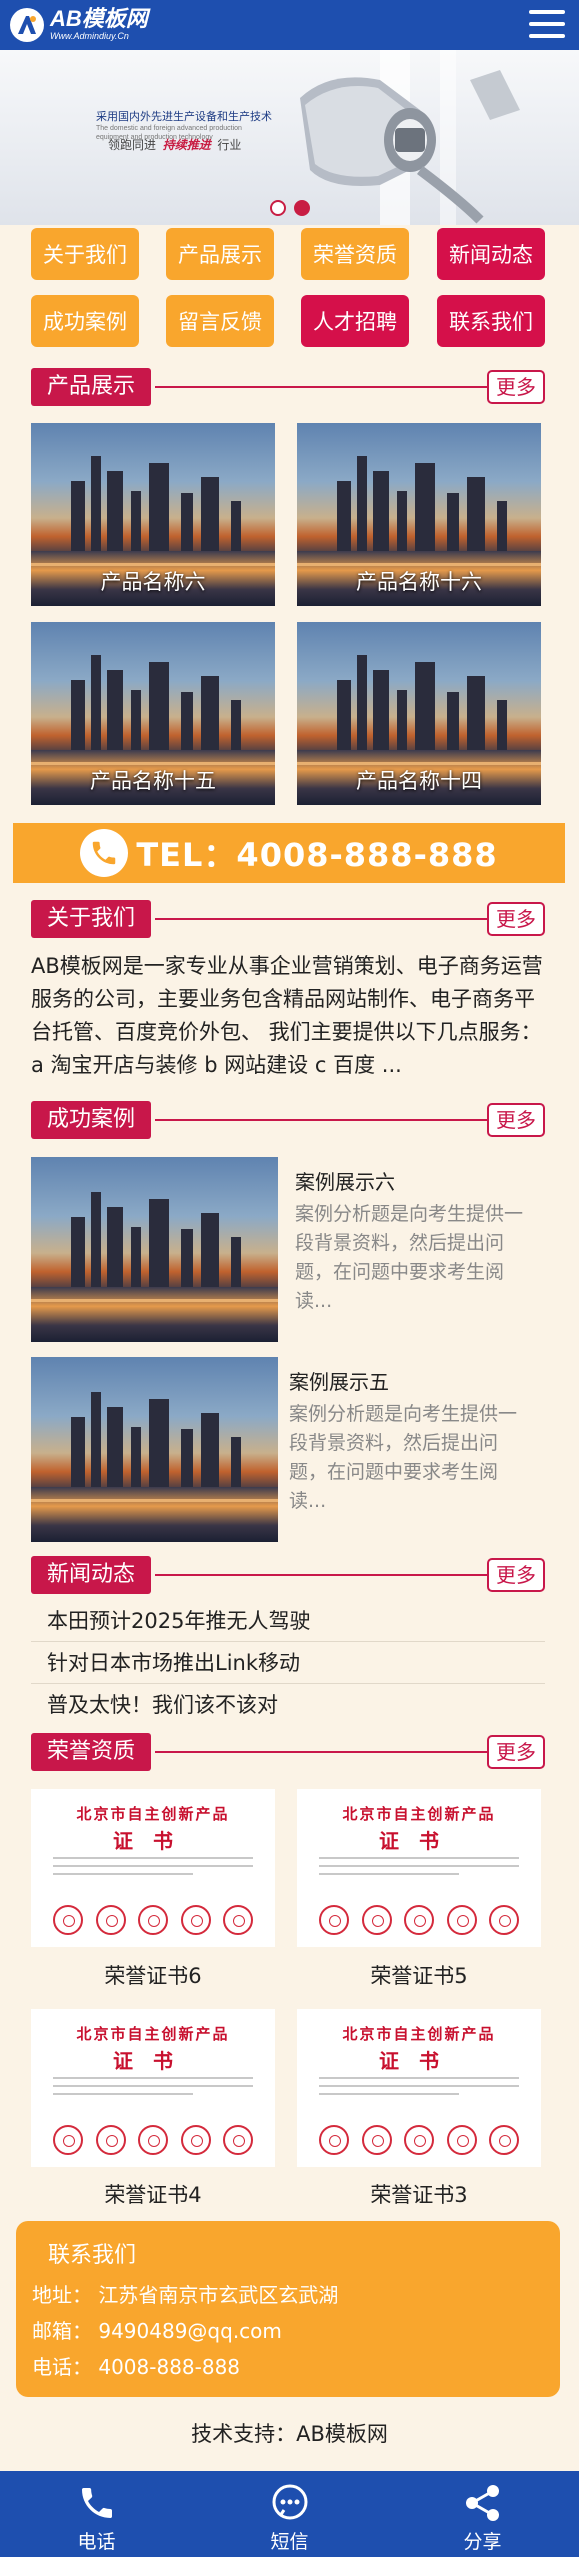  I want to click on certificate-name-4: 荣誉证书3, so click(419, 2194).